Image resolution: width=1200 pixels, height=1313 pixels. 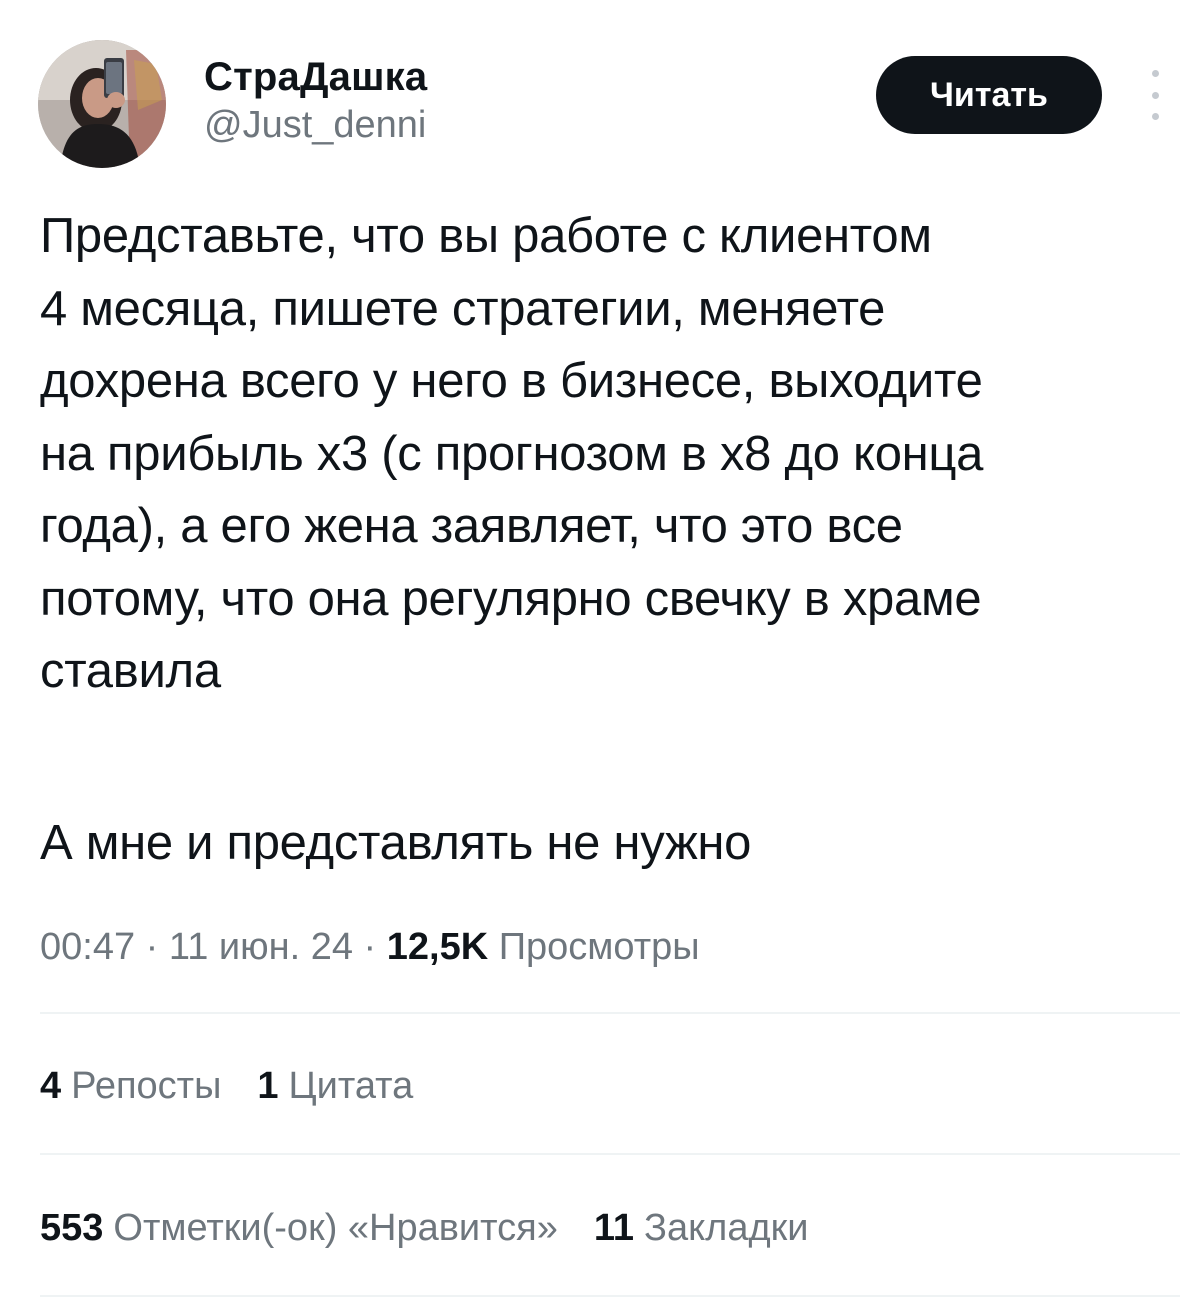 I want to click on likes-label: Отметки(-ок) «Нравится», so click(x=335, y=1228).